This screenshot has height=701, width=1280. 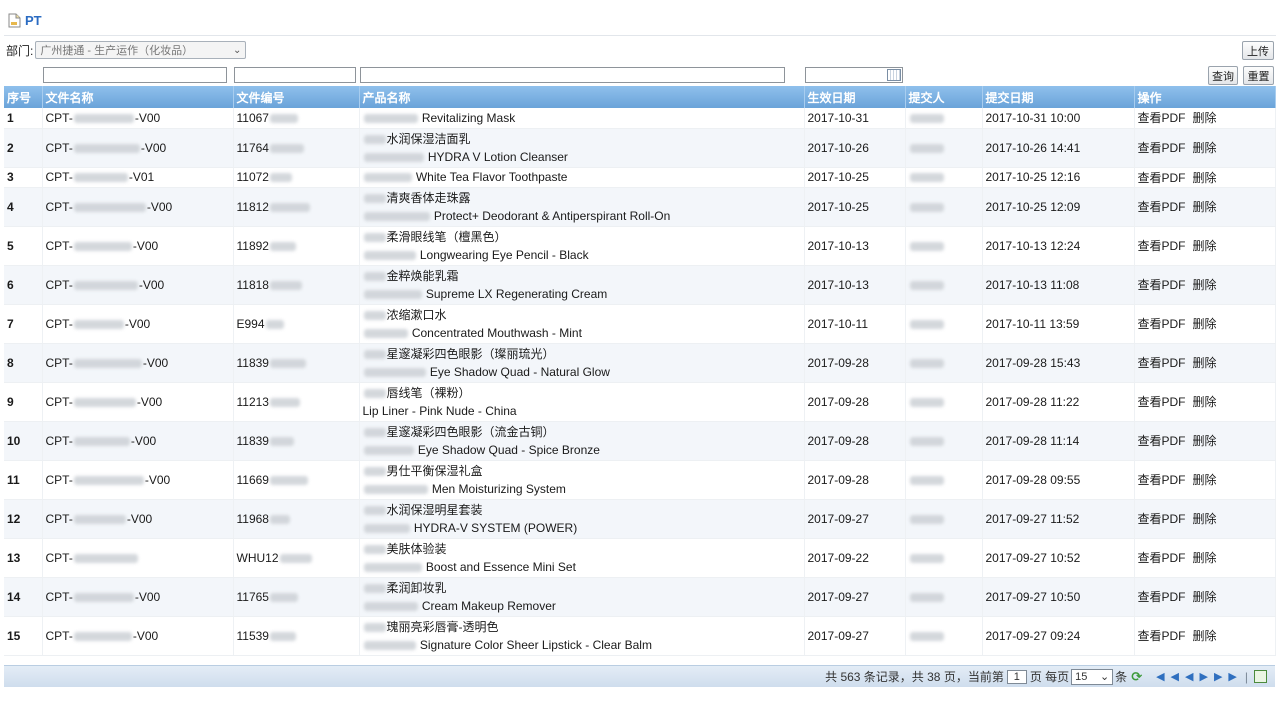 I want to click on product-name-cn: 水润保湿明星套装, so click(x=434, y=509).